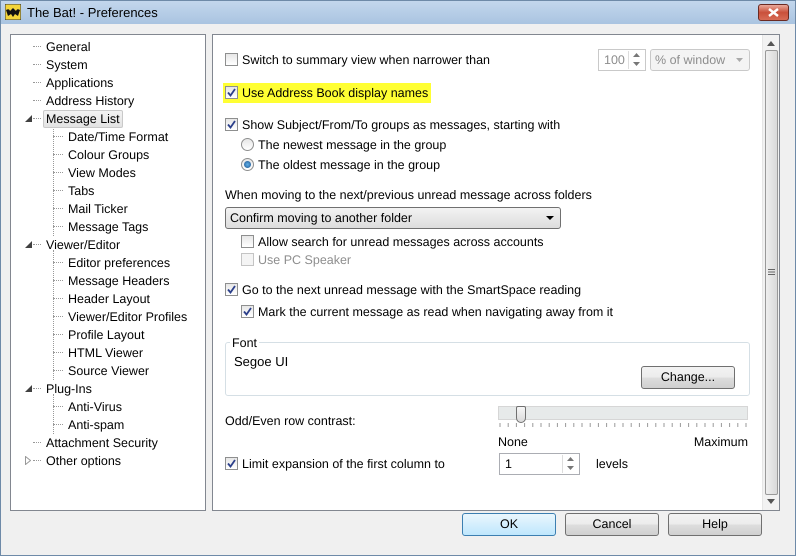 The width and height of the screenshot is (796, 556). What do you see at coordinates (69, 389) in the screenshot?
I see `tree-item: Plug-Ins` at bounding box center [69, 389].